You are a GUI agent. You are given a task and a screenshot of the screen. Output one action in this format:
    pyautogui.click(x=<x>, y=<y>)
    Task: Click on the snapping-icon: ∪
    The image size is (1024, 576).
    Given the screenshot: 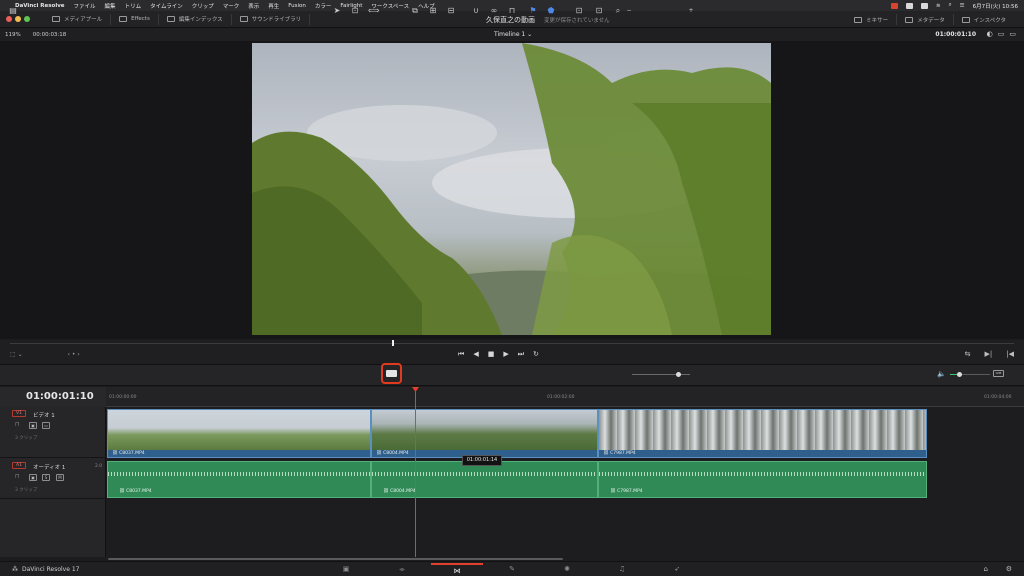 What is the action you would take?
    pyautogui.click(x=476, y=11)
    